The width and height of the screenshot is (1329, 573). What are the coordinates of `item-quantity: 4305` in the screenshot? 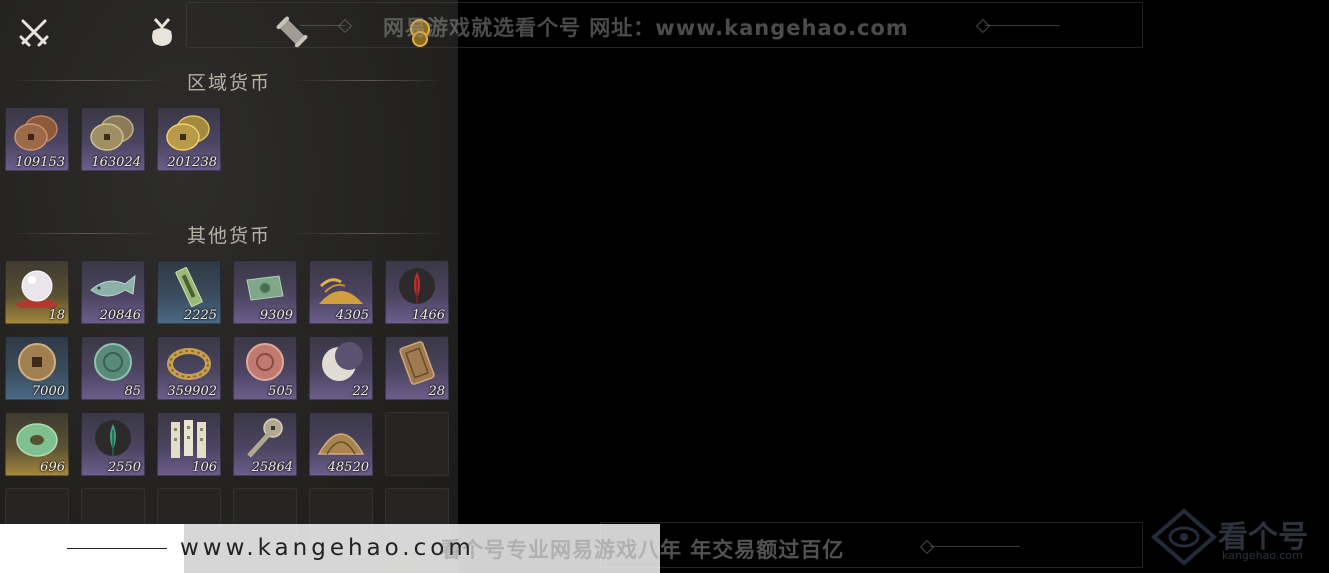 It's located at (352, 315).